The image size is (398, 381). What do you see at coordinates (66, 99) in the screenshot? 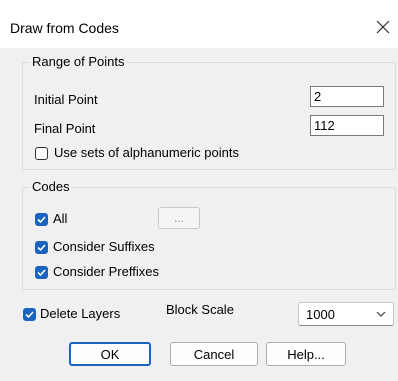
I see `initial-point-label: Initial Point` at bounding box center [66, 99].